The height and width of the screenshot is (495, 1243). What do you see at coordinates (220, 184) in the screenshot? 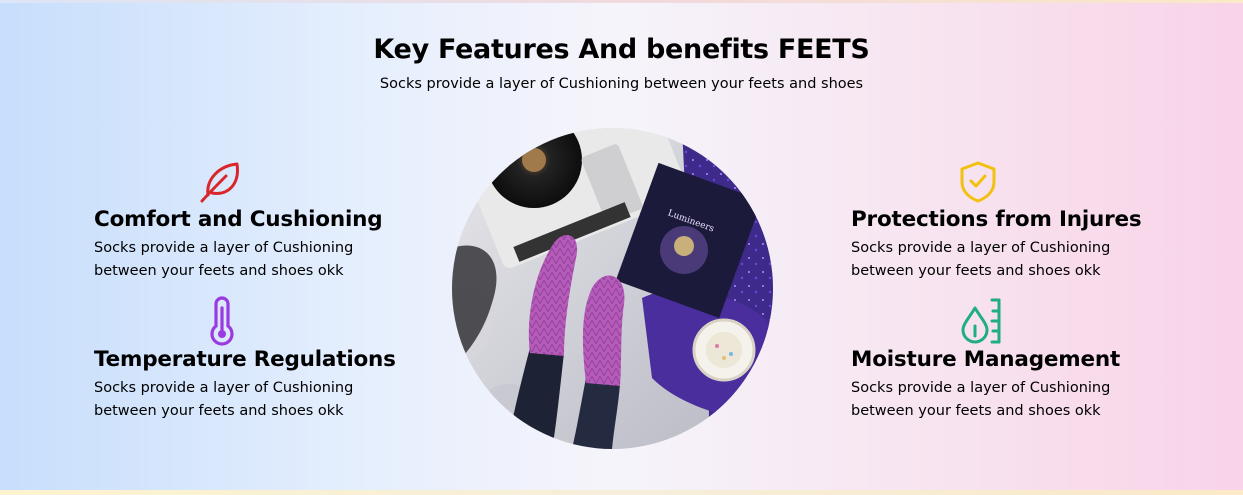
I see `leaf-icon` at bounding box center [220, 184].